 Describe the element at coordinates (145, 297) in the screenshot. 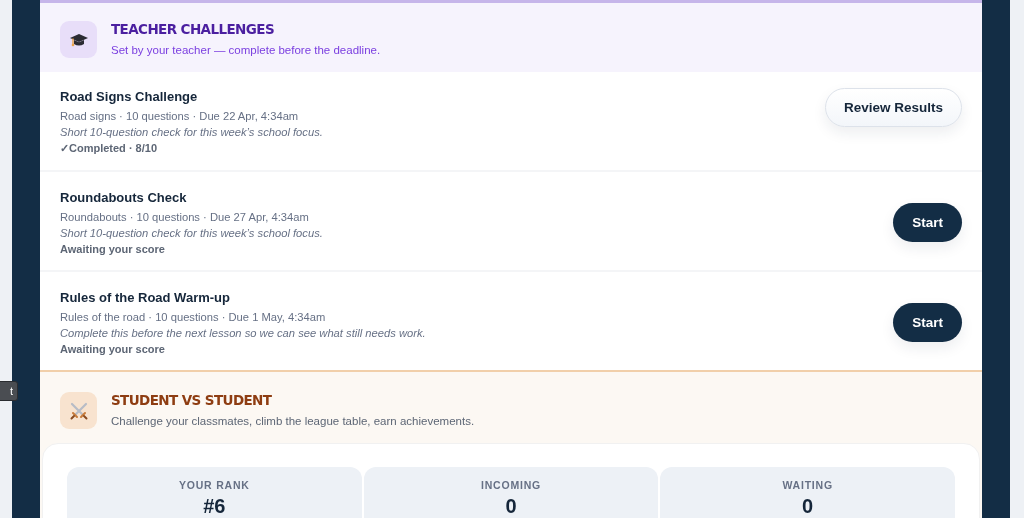

I see `challenge-title: Rules of the Road Warm-up` at that location.